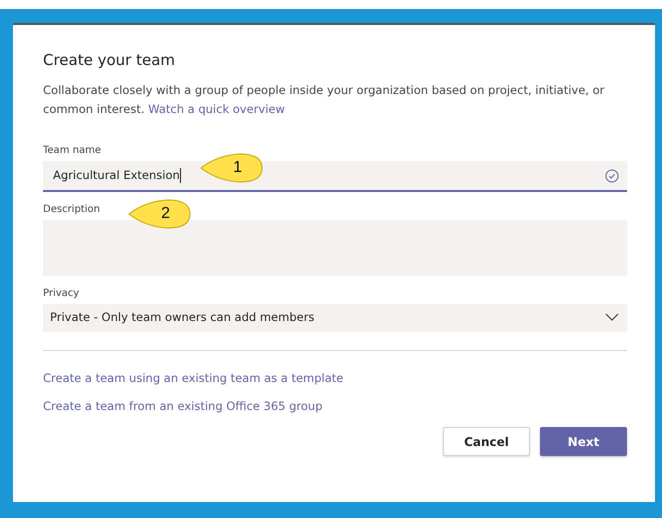 Image resolution: width=662 pixels, height=518 pixels. What do you see at coordinates (71, 209) in the screenshot?
I see `field-label: Description` at bounding box center [71, 209].